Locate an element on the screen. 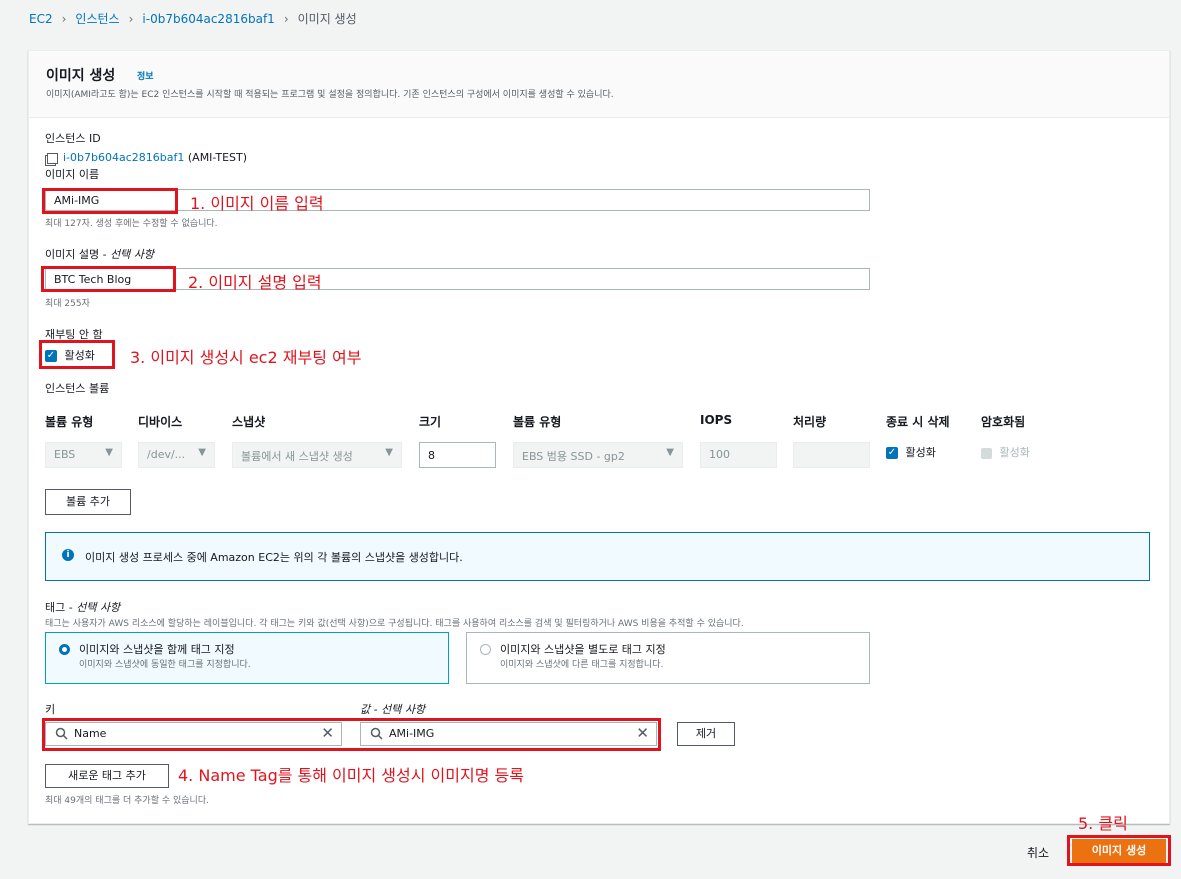  volume-size-value: 8 is located at coordinates (431, 455).